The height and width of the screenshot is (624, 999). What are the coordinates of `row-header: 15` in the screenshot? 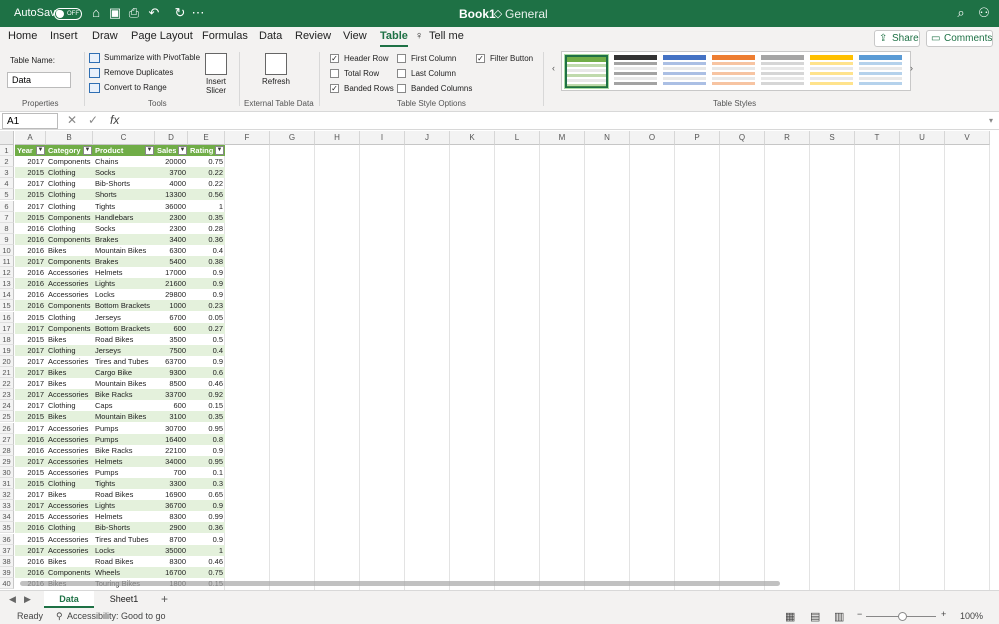 It's located at (7, 306).